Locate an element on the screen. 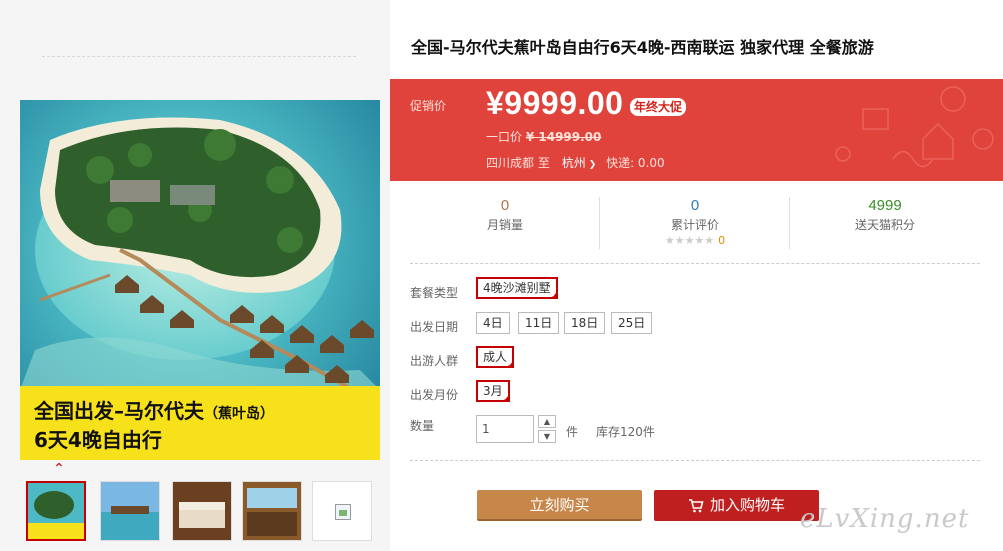  quantity-decrease-button: ▼ is located at coordinates (547, 436).